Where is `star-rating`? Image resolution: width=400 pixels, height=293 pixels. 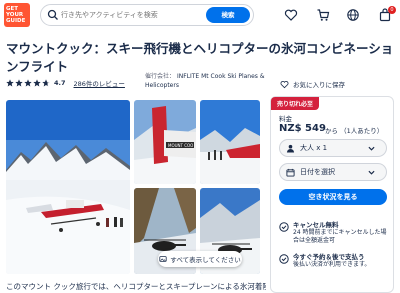
star-rating is located at coordinates (28, 83).